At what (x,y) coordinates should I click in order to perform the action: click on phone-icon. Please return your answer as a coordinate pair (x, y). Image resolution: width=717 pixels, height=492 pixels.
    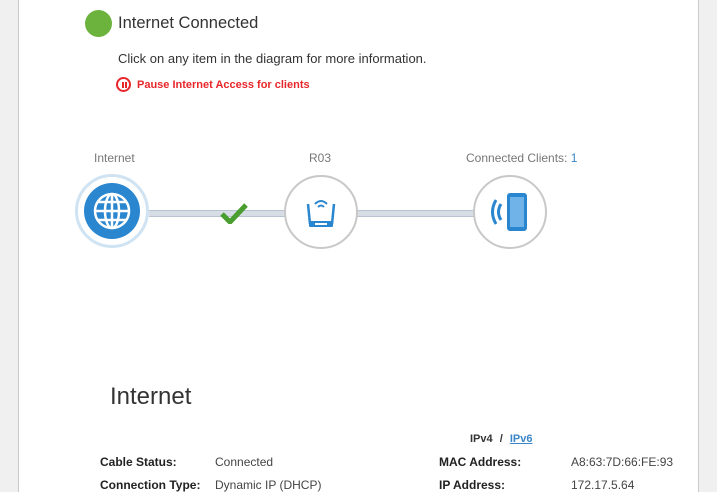
    Looking at the image, I should click on (509, 212).